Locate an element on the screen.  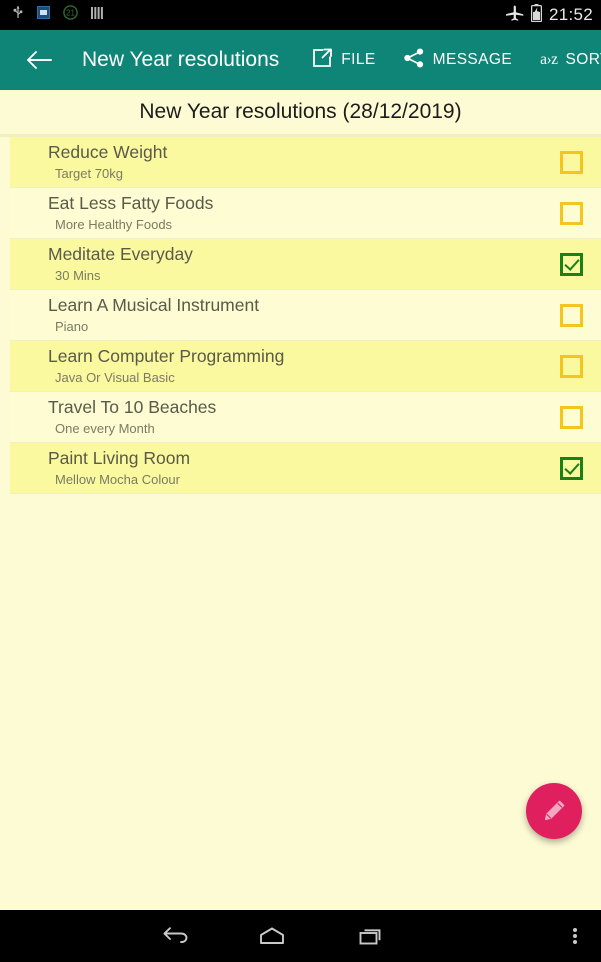
nav-home-icon is located at coordinates (272, 935).